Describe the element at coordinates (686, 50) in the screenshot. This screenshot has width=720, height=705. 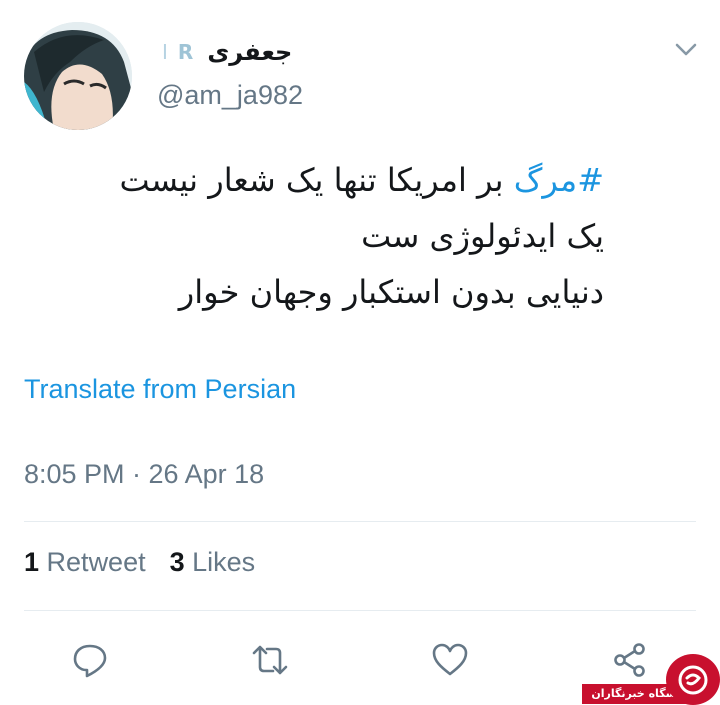
I see `chevron-down-icon` at that location.